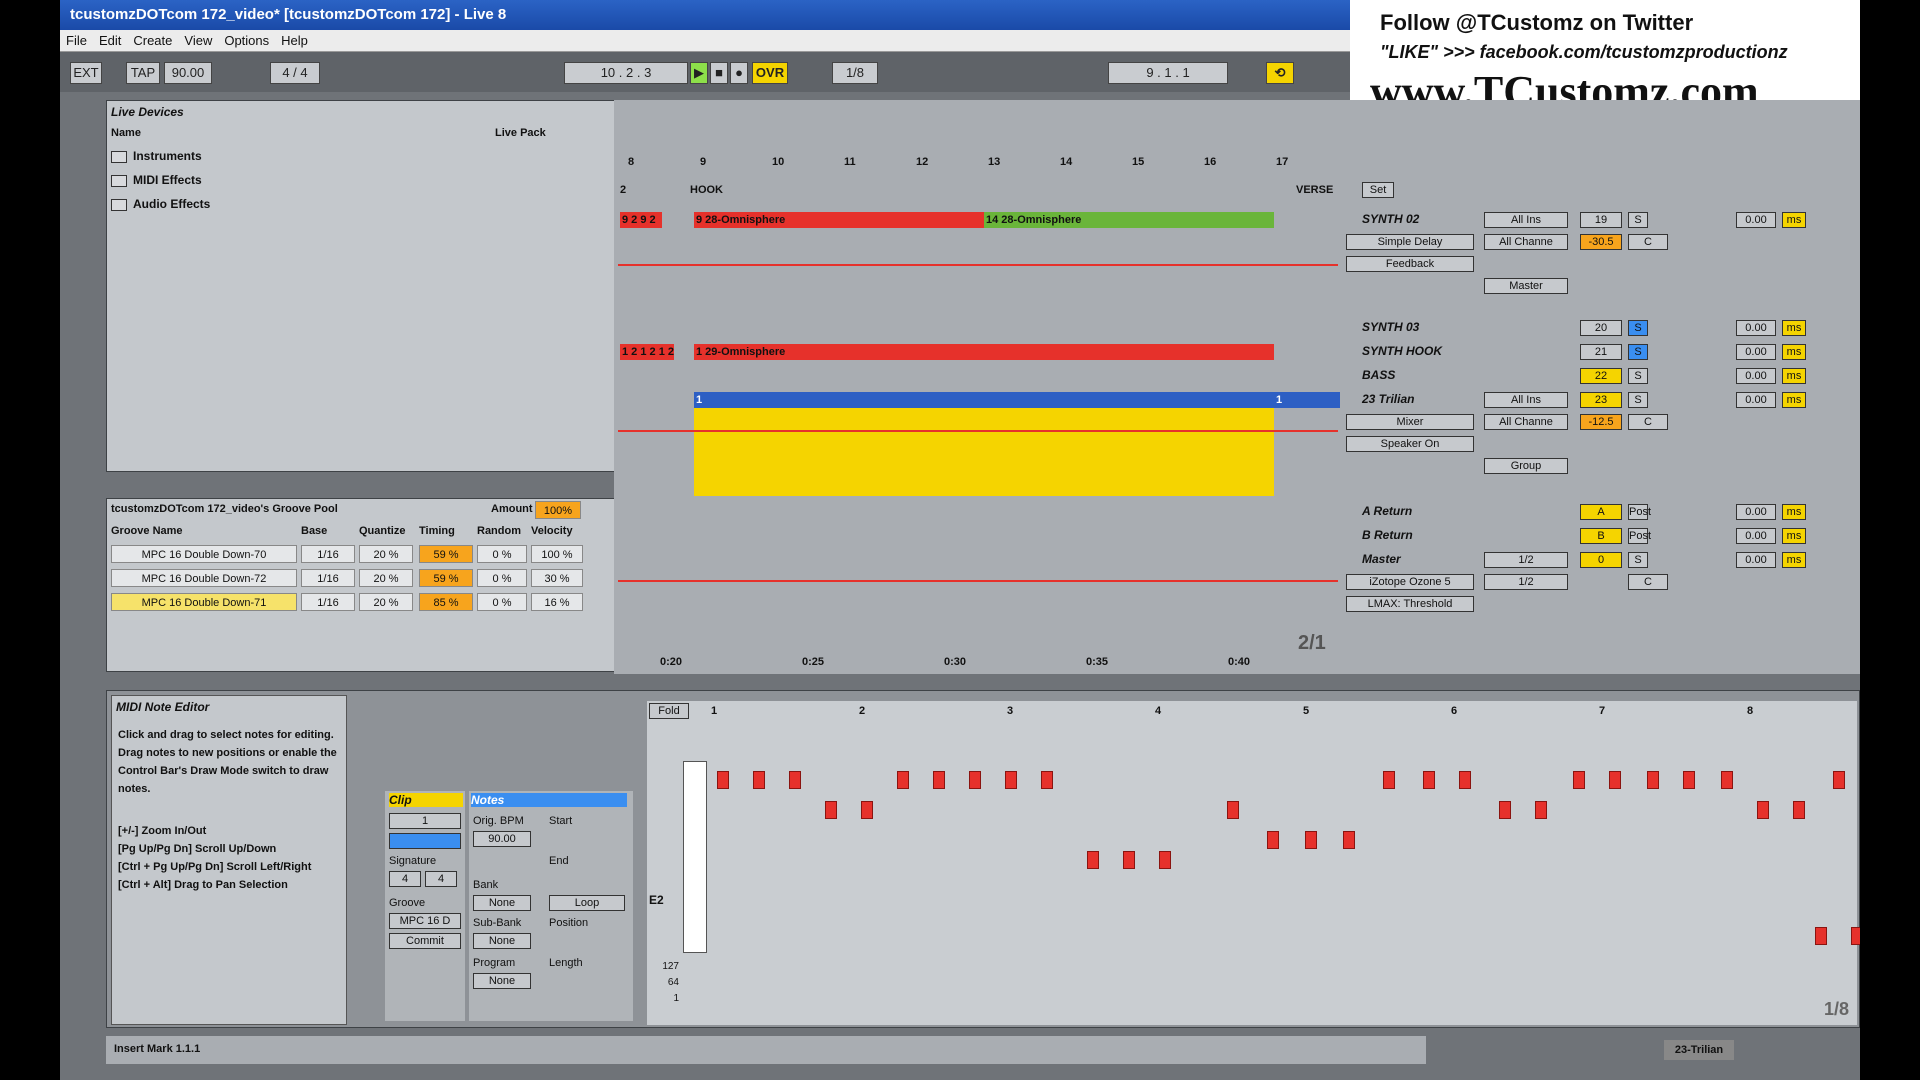 This screenshot has height=1080, width=1920. I want to click on sig-numerator: 4, so click(405, 879).